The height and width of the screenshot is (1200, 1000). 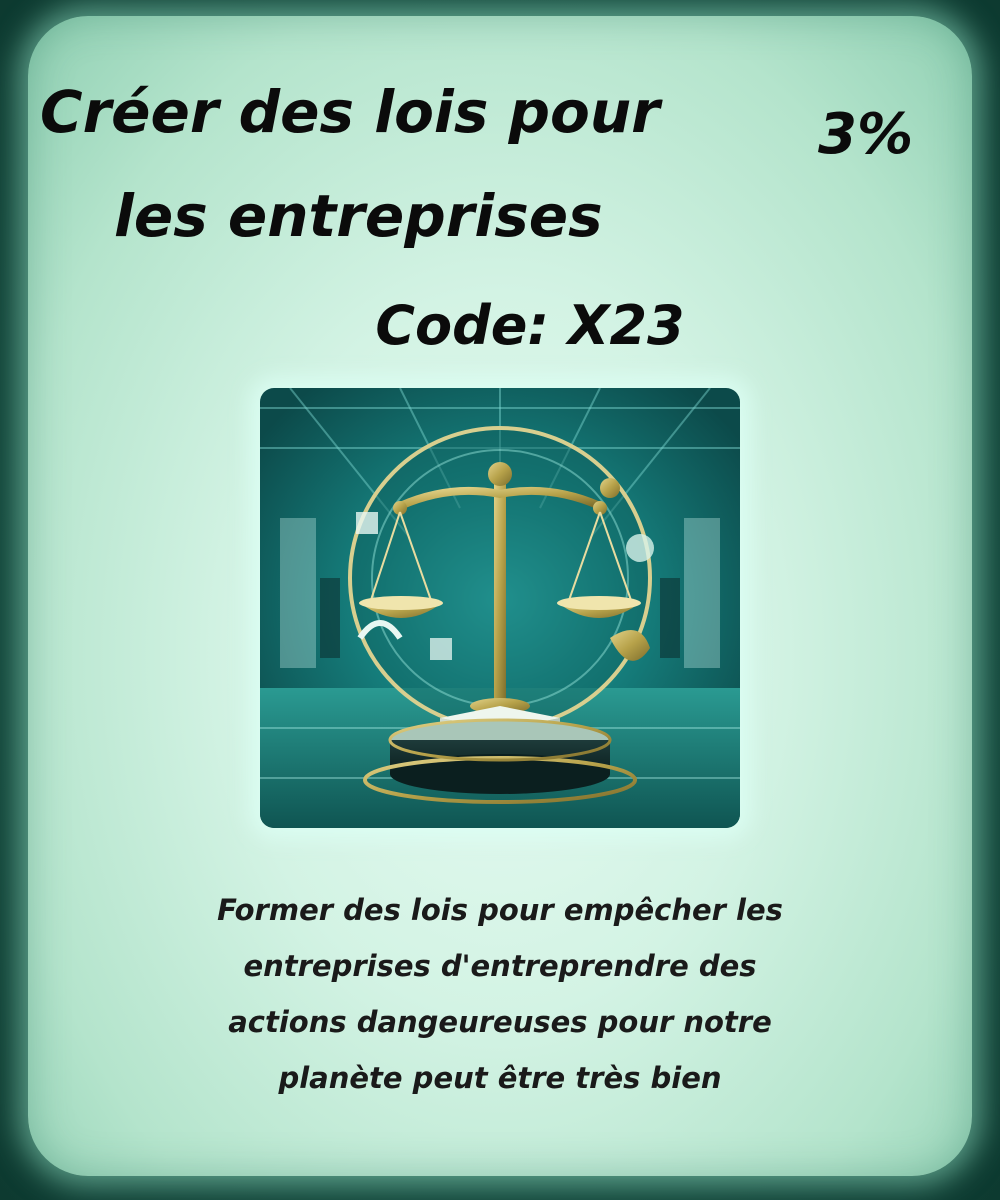 What do you see at coordinates (420, 164) in the screenshot?
I see `card-title: Créer des lois pour les entreprises` at bounding box center [420, 164].